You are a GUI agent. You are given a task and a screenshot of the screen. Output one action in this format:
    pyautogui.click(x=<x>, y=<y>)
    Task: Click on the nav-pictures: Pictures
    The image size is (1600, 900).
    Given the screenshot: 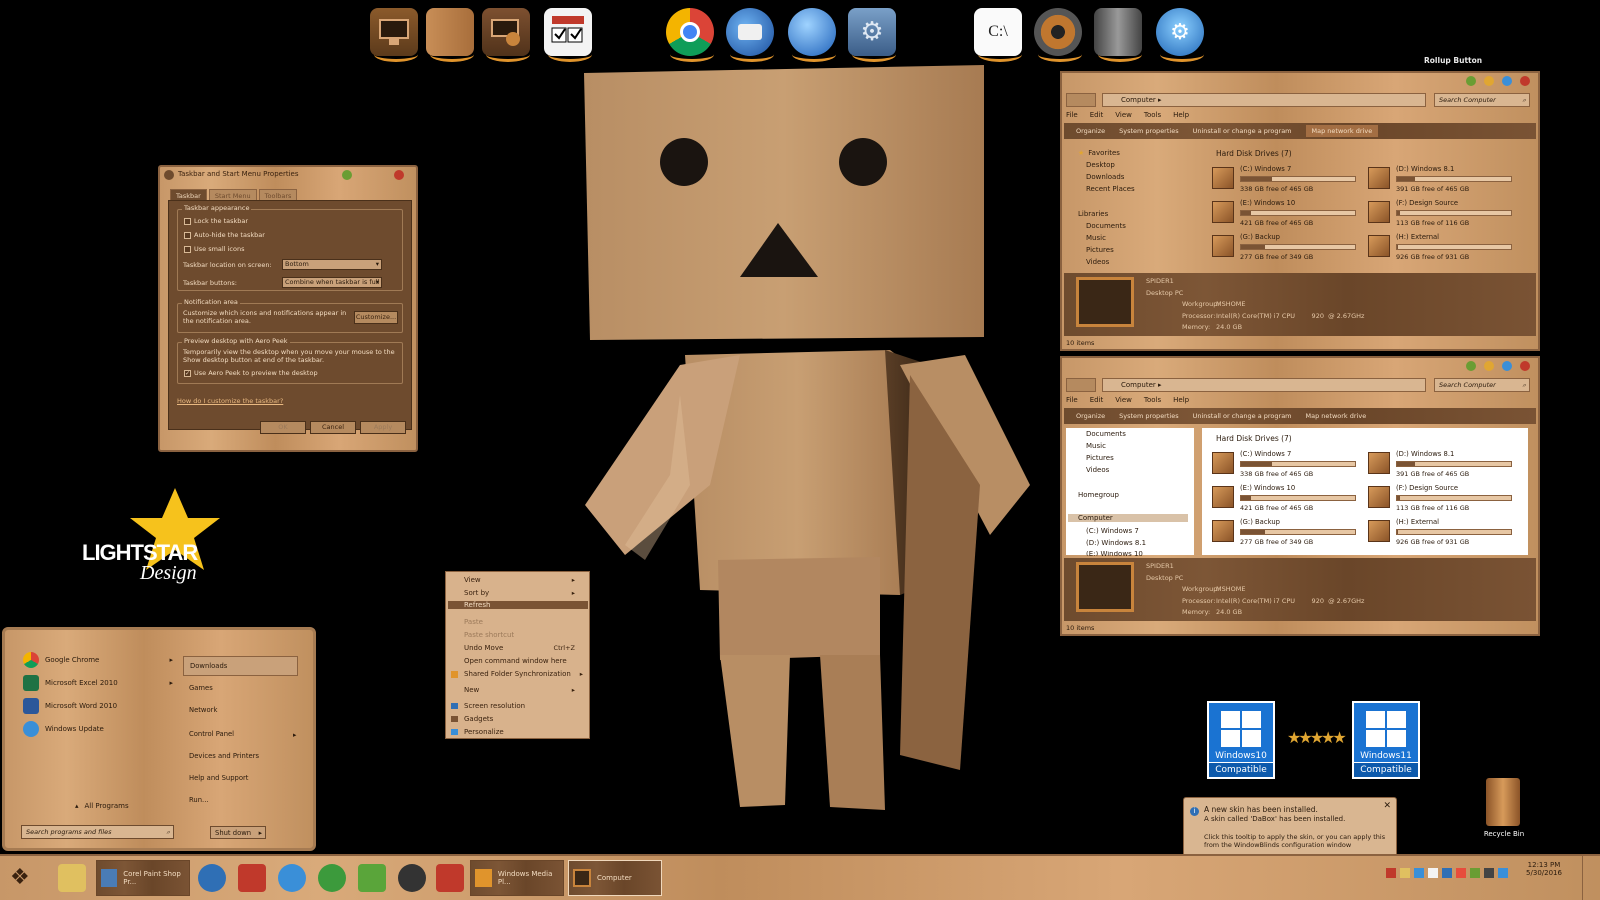 What is the action you would take?
    pyautogui.click(x=1100, y=458)
    